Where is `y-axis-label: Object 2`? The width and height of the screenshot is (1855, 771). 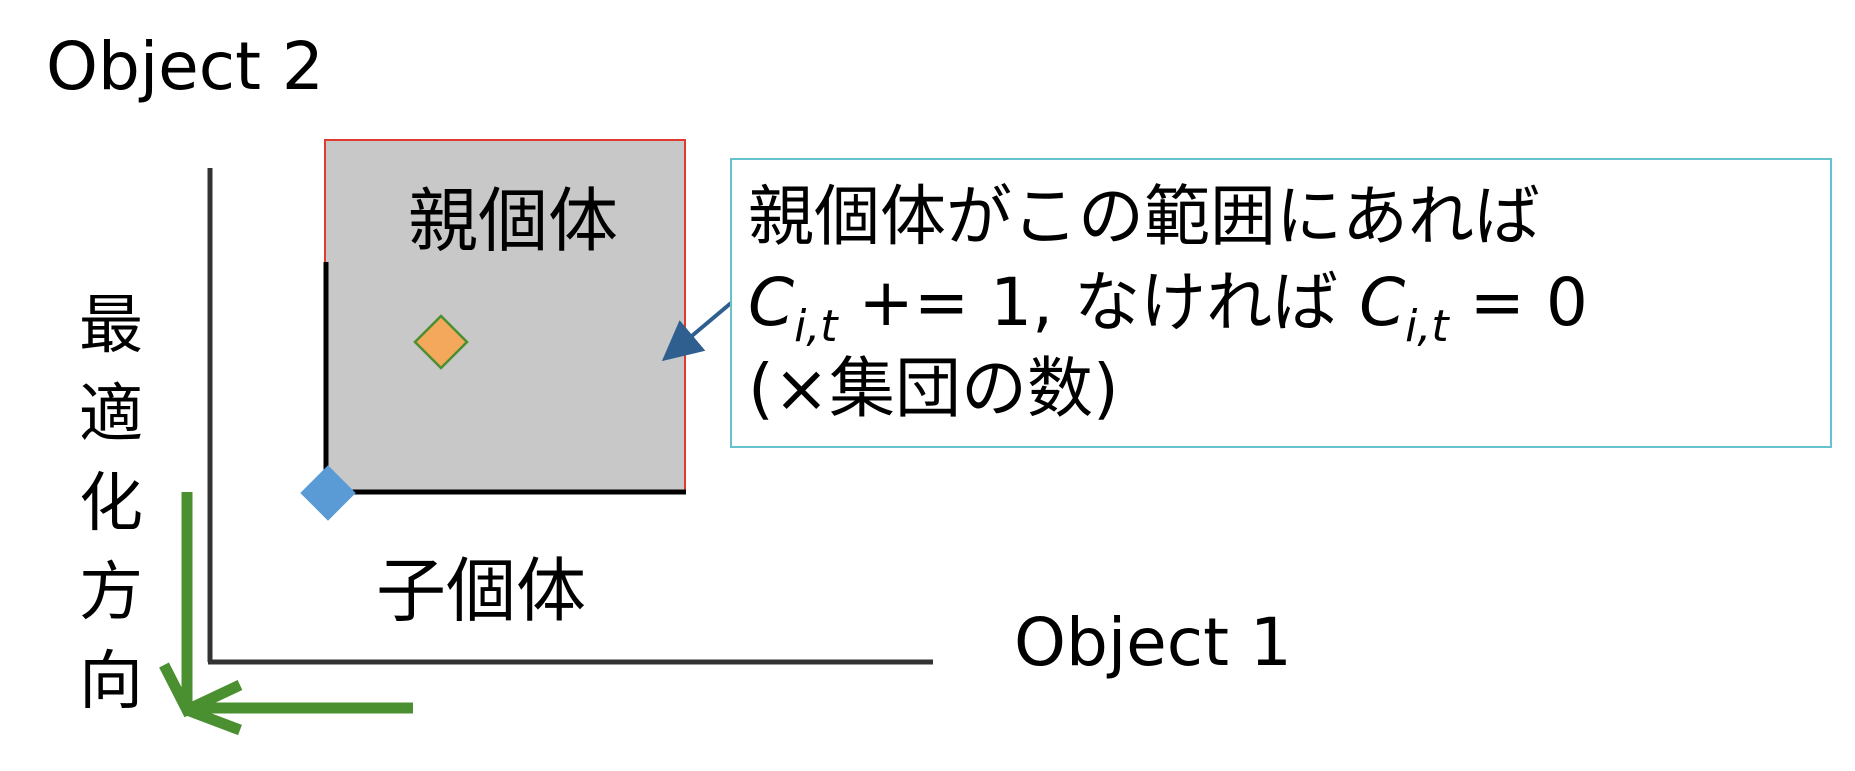
y-axis-label: Object 2 is located at coordinates (185, 66).